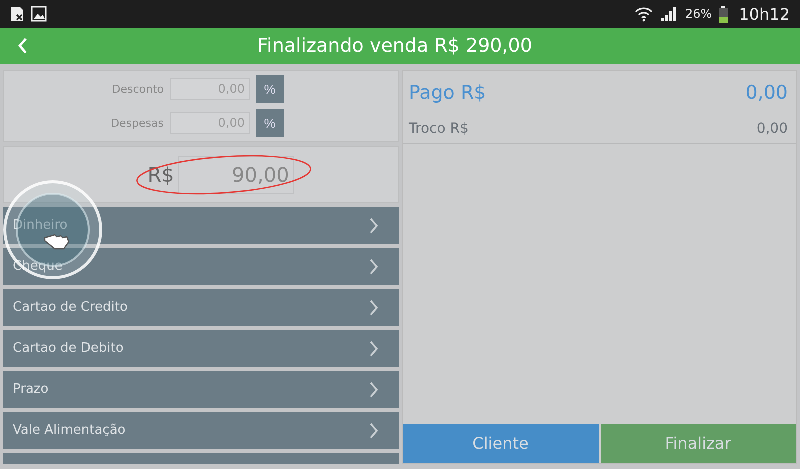 This screenshot has height=469, width=800. What do you see at coordinates (161, 174) in the screenshot?
I see `currency-label: R$` at bounding box center [161, 174].